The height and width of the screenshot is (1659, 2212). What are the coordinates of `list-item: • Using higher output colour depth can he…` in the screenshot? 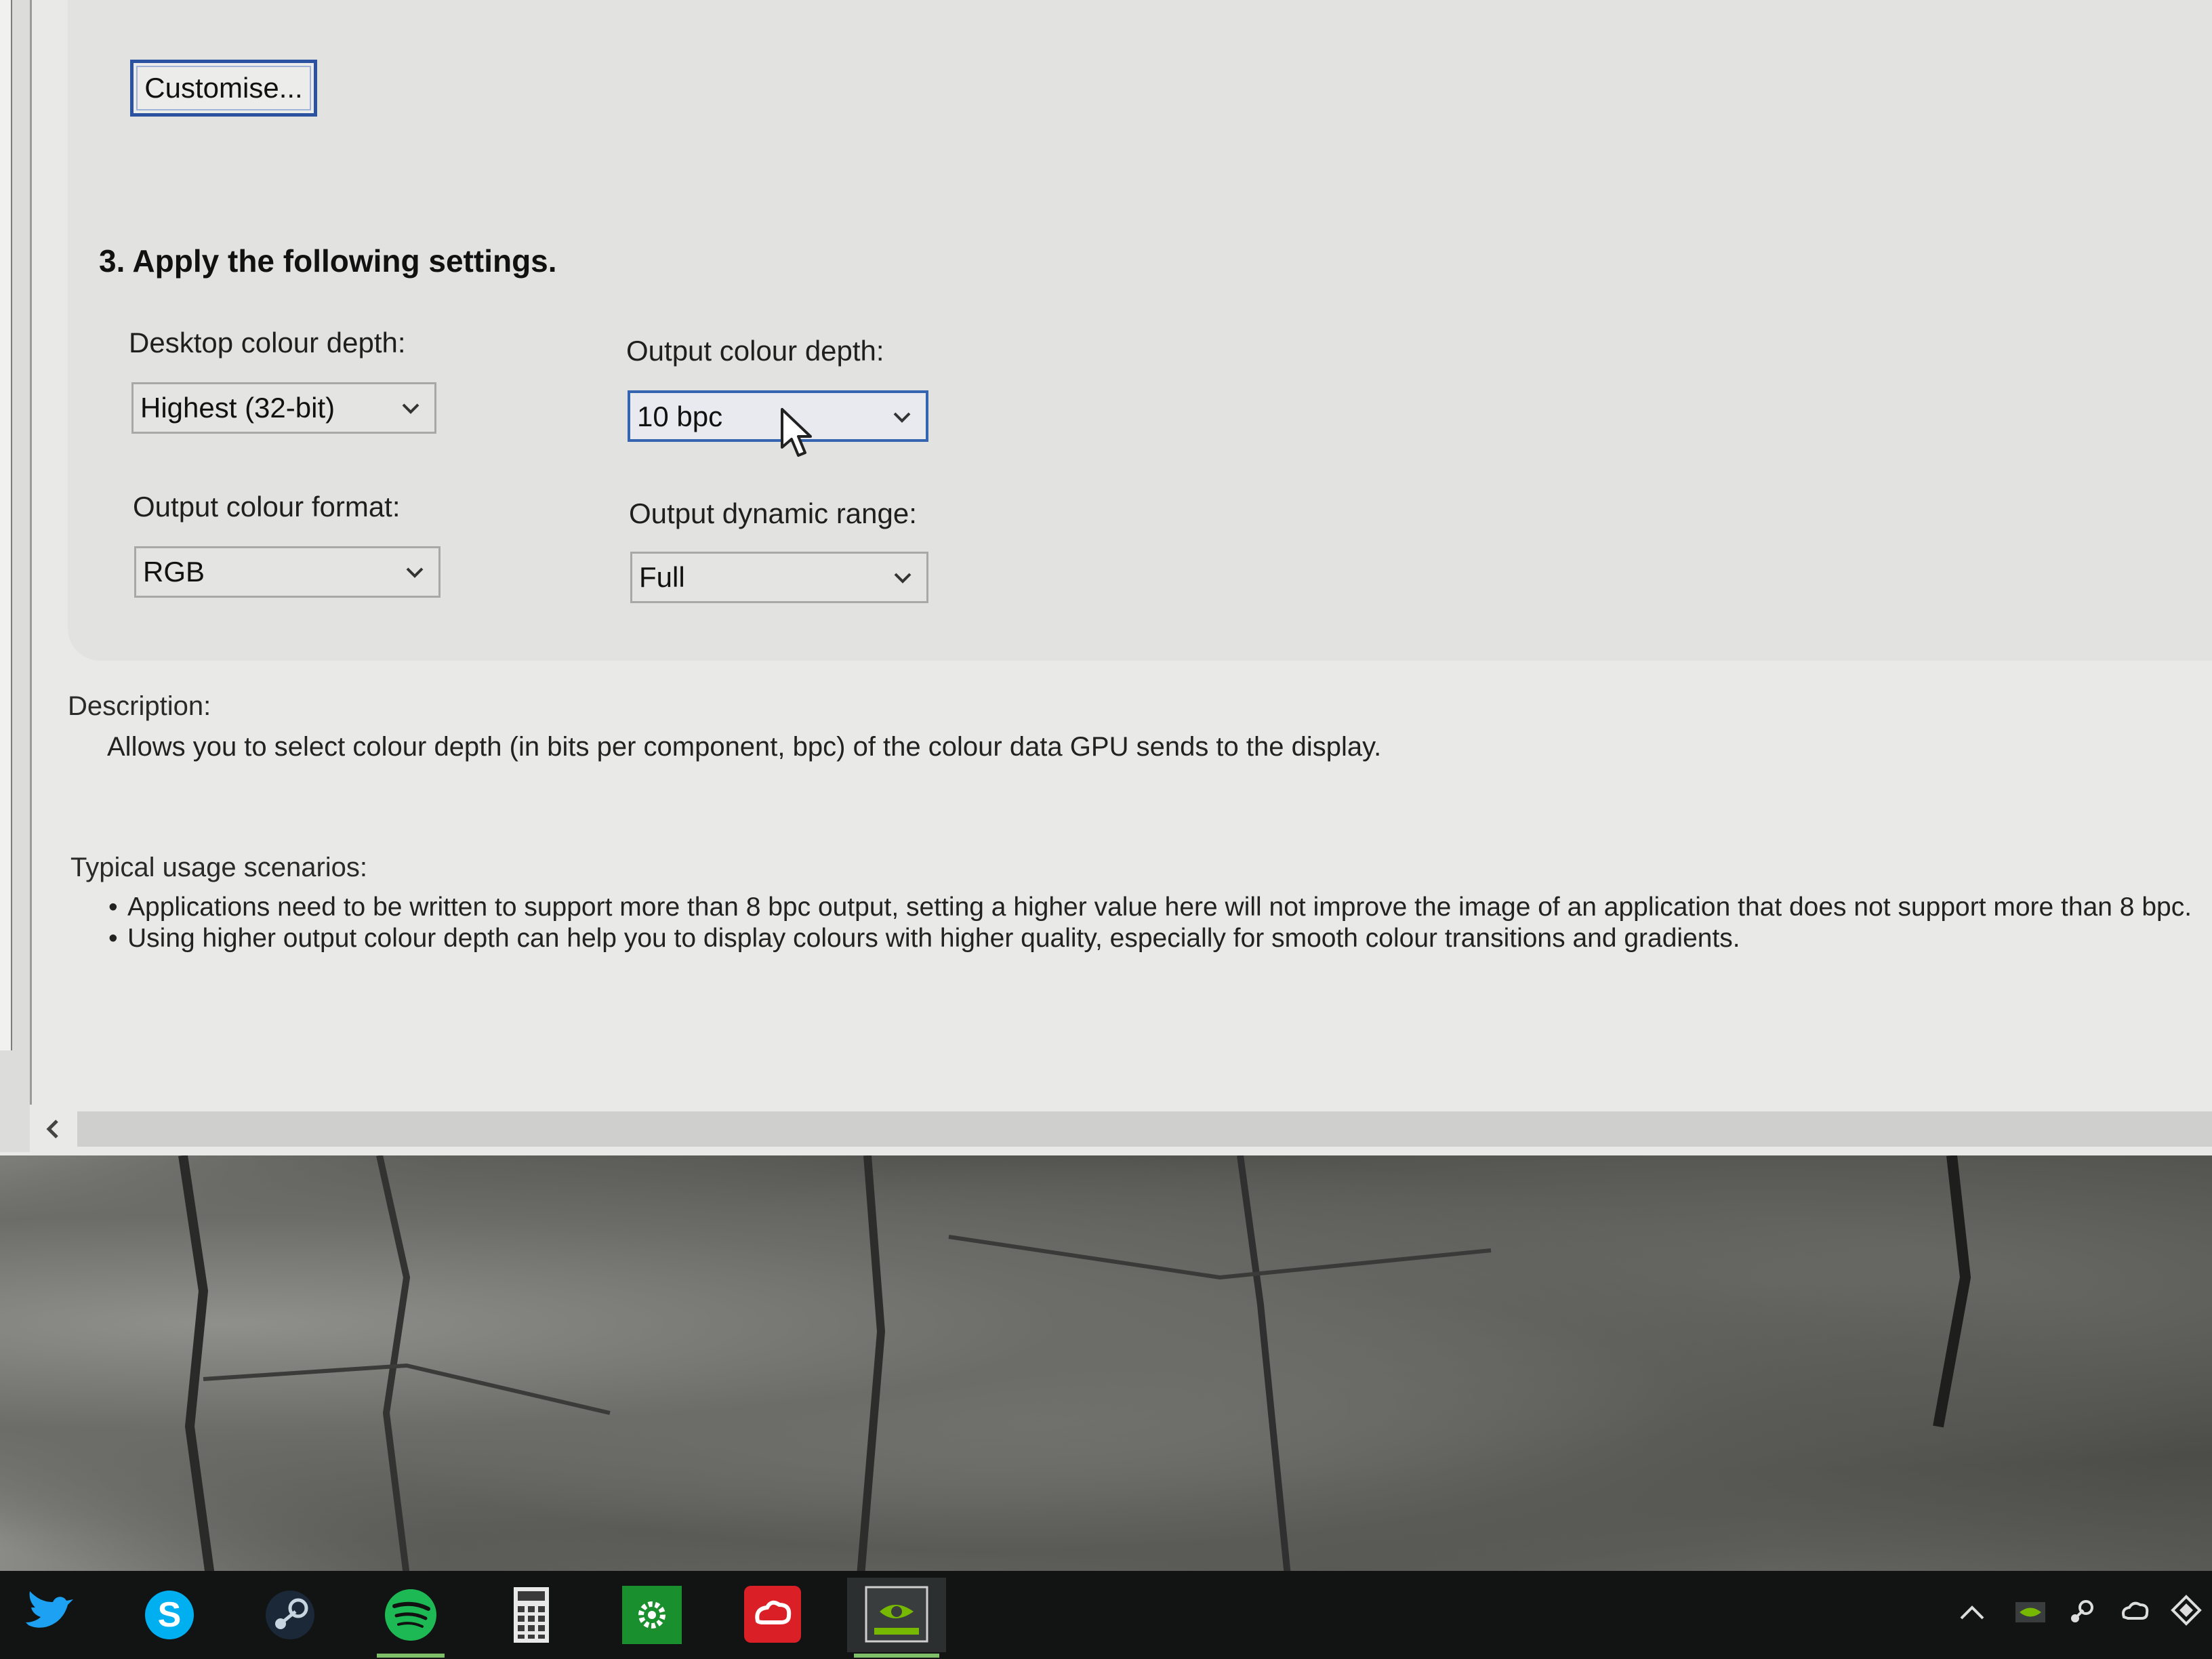 It's located at (924, 939).